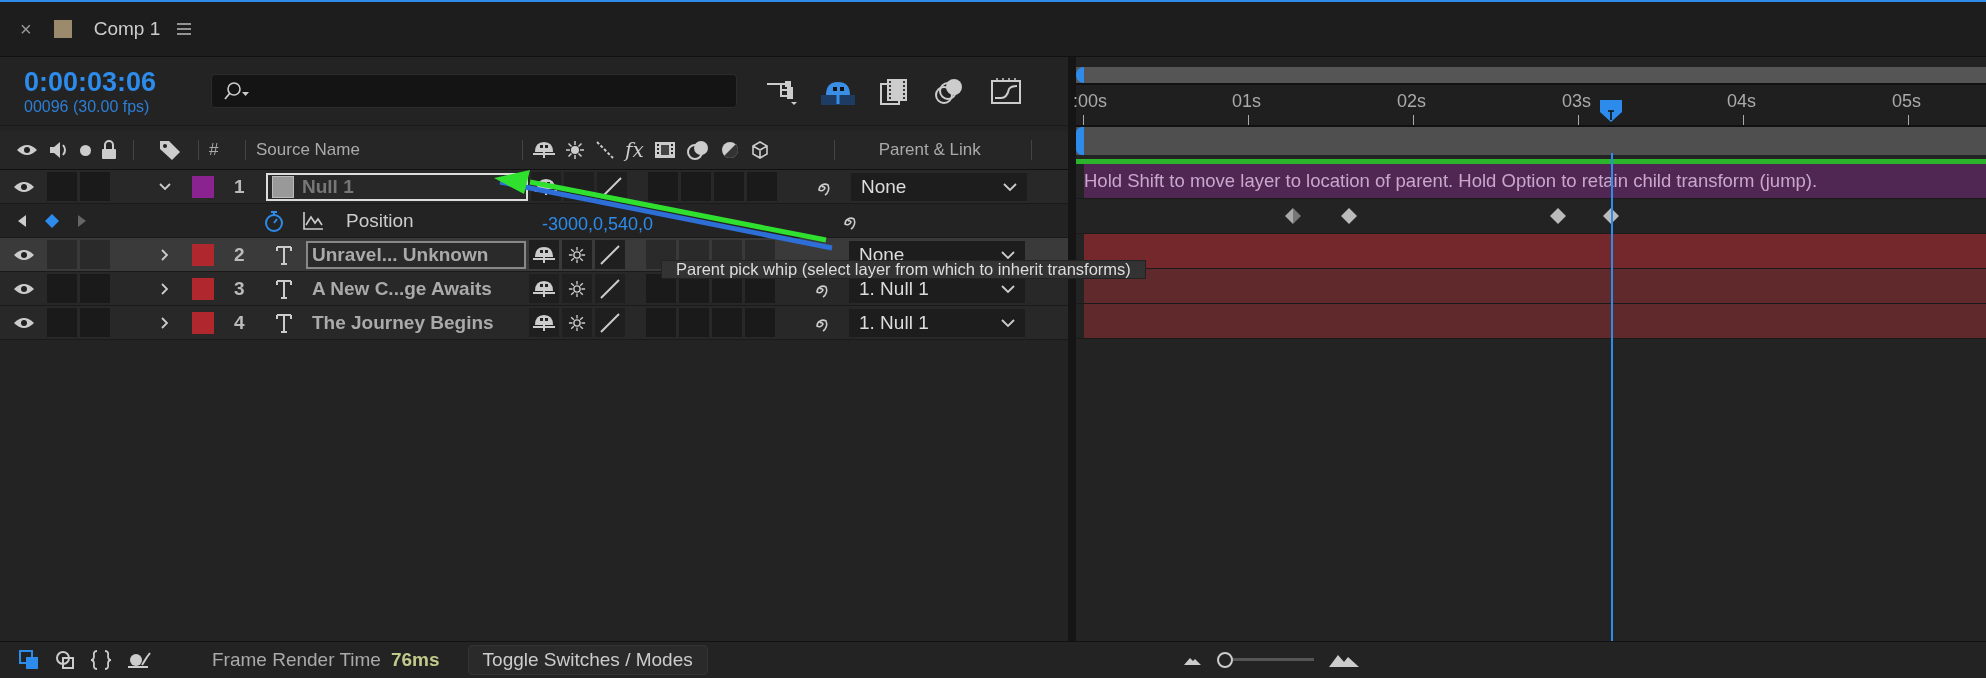 The width and height of the screenshot is (1986, 678). Describe the element at coordinates (1742, 101) in the screenshot. I see `ruler-label: 04s` at that location.